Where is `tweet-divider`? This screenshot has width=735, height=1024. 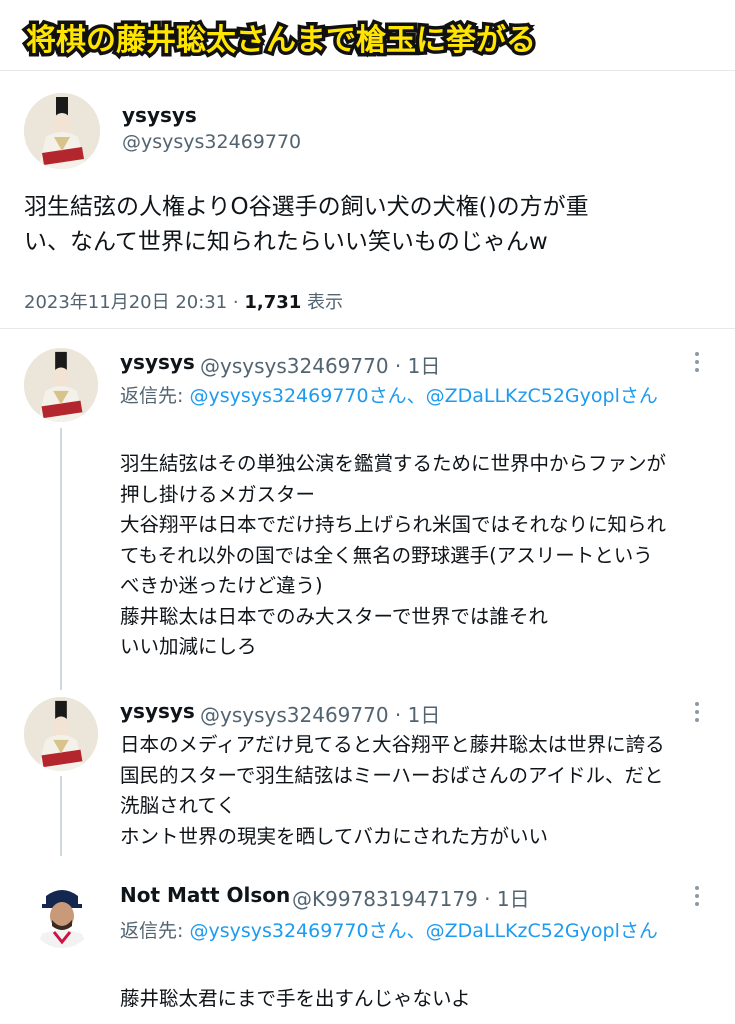 tweet-divider is located at coordinates (367, 328).